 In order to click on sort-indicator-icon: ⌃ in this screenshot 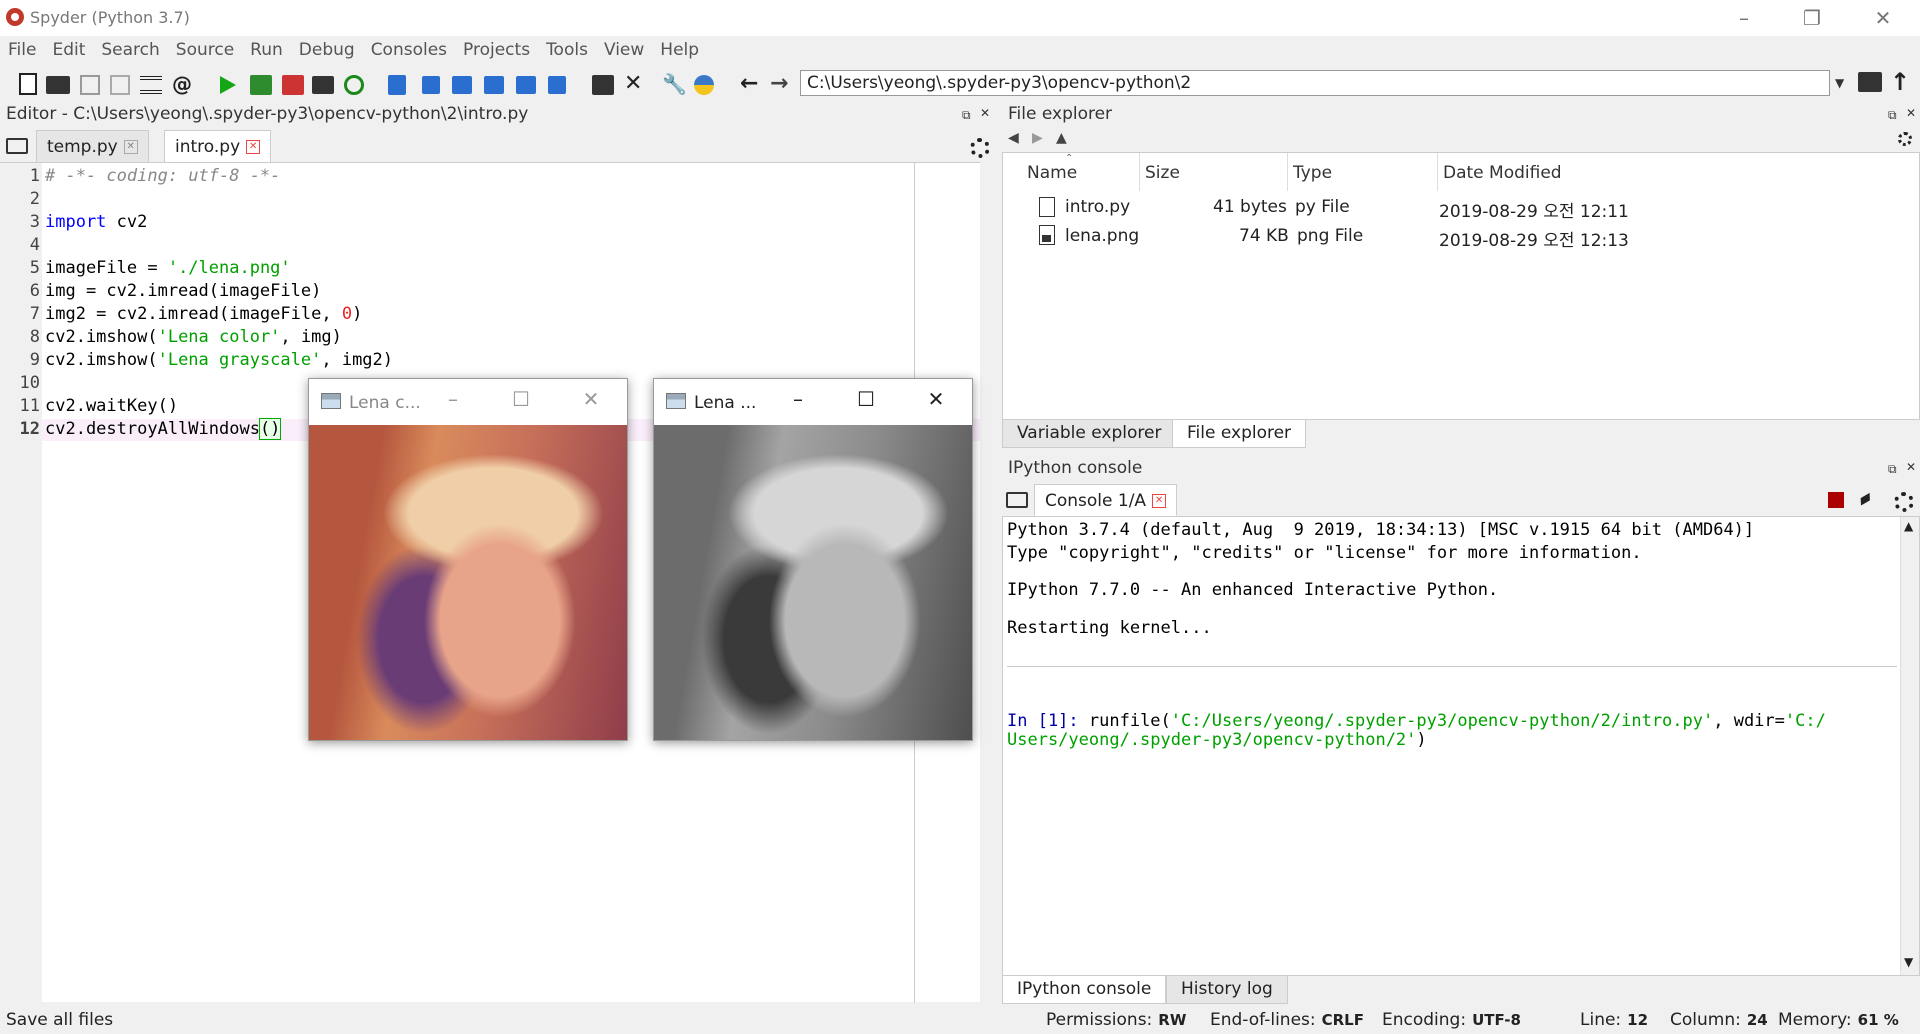, I will do `click(1069, 158)`.